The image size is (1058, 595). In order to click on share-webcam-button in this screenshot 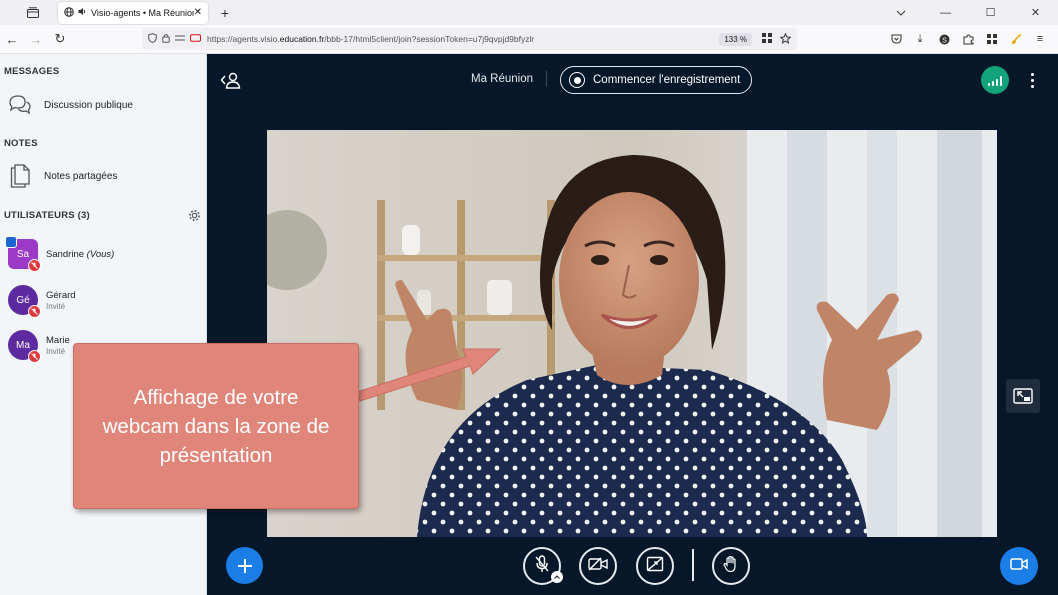, I will do `click(598, 566)`.